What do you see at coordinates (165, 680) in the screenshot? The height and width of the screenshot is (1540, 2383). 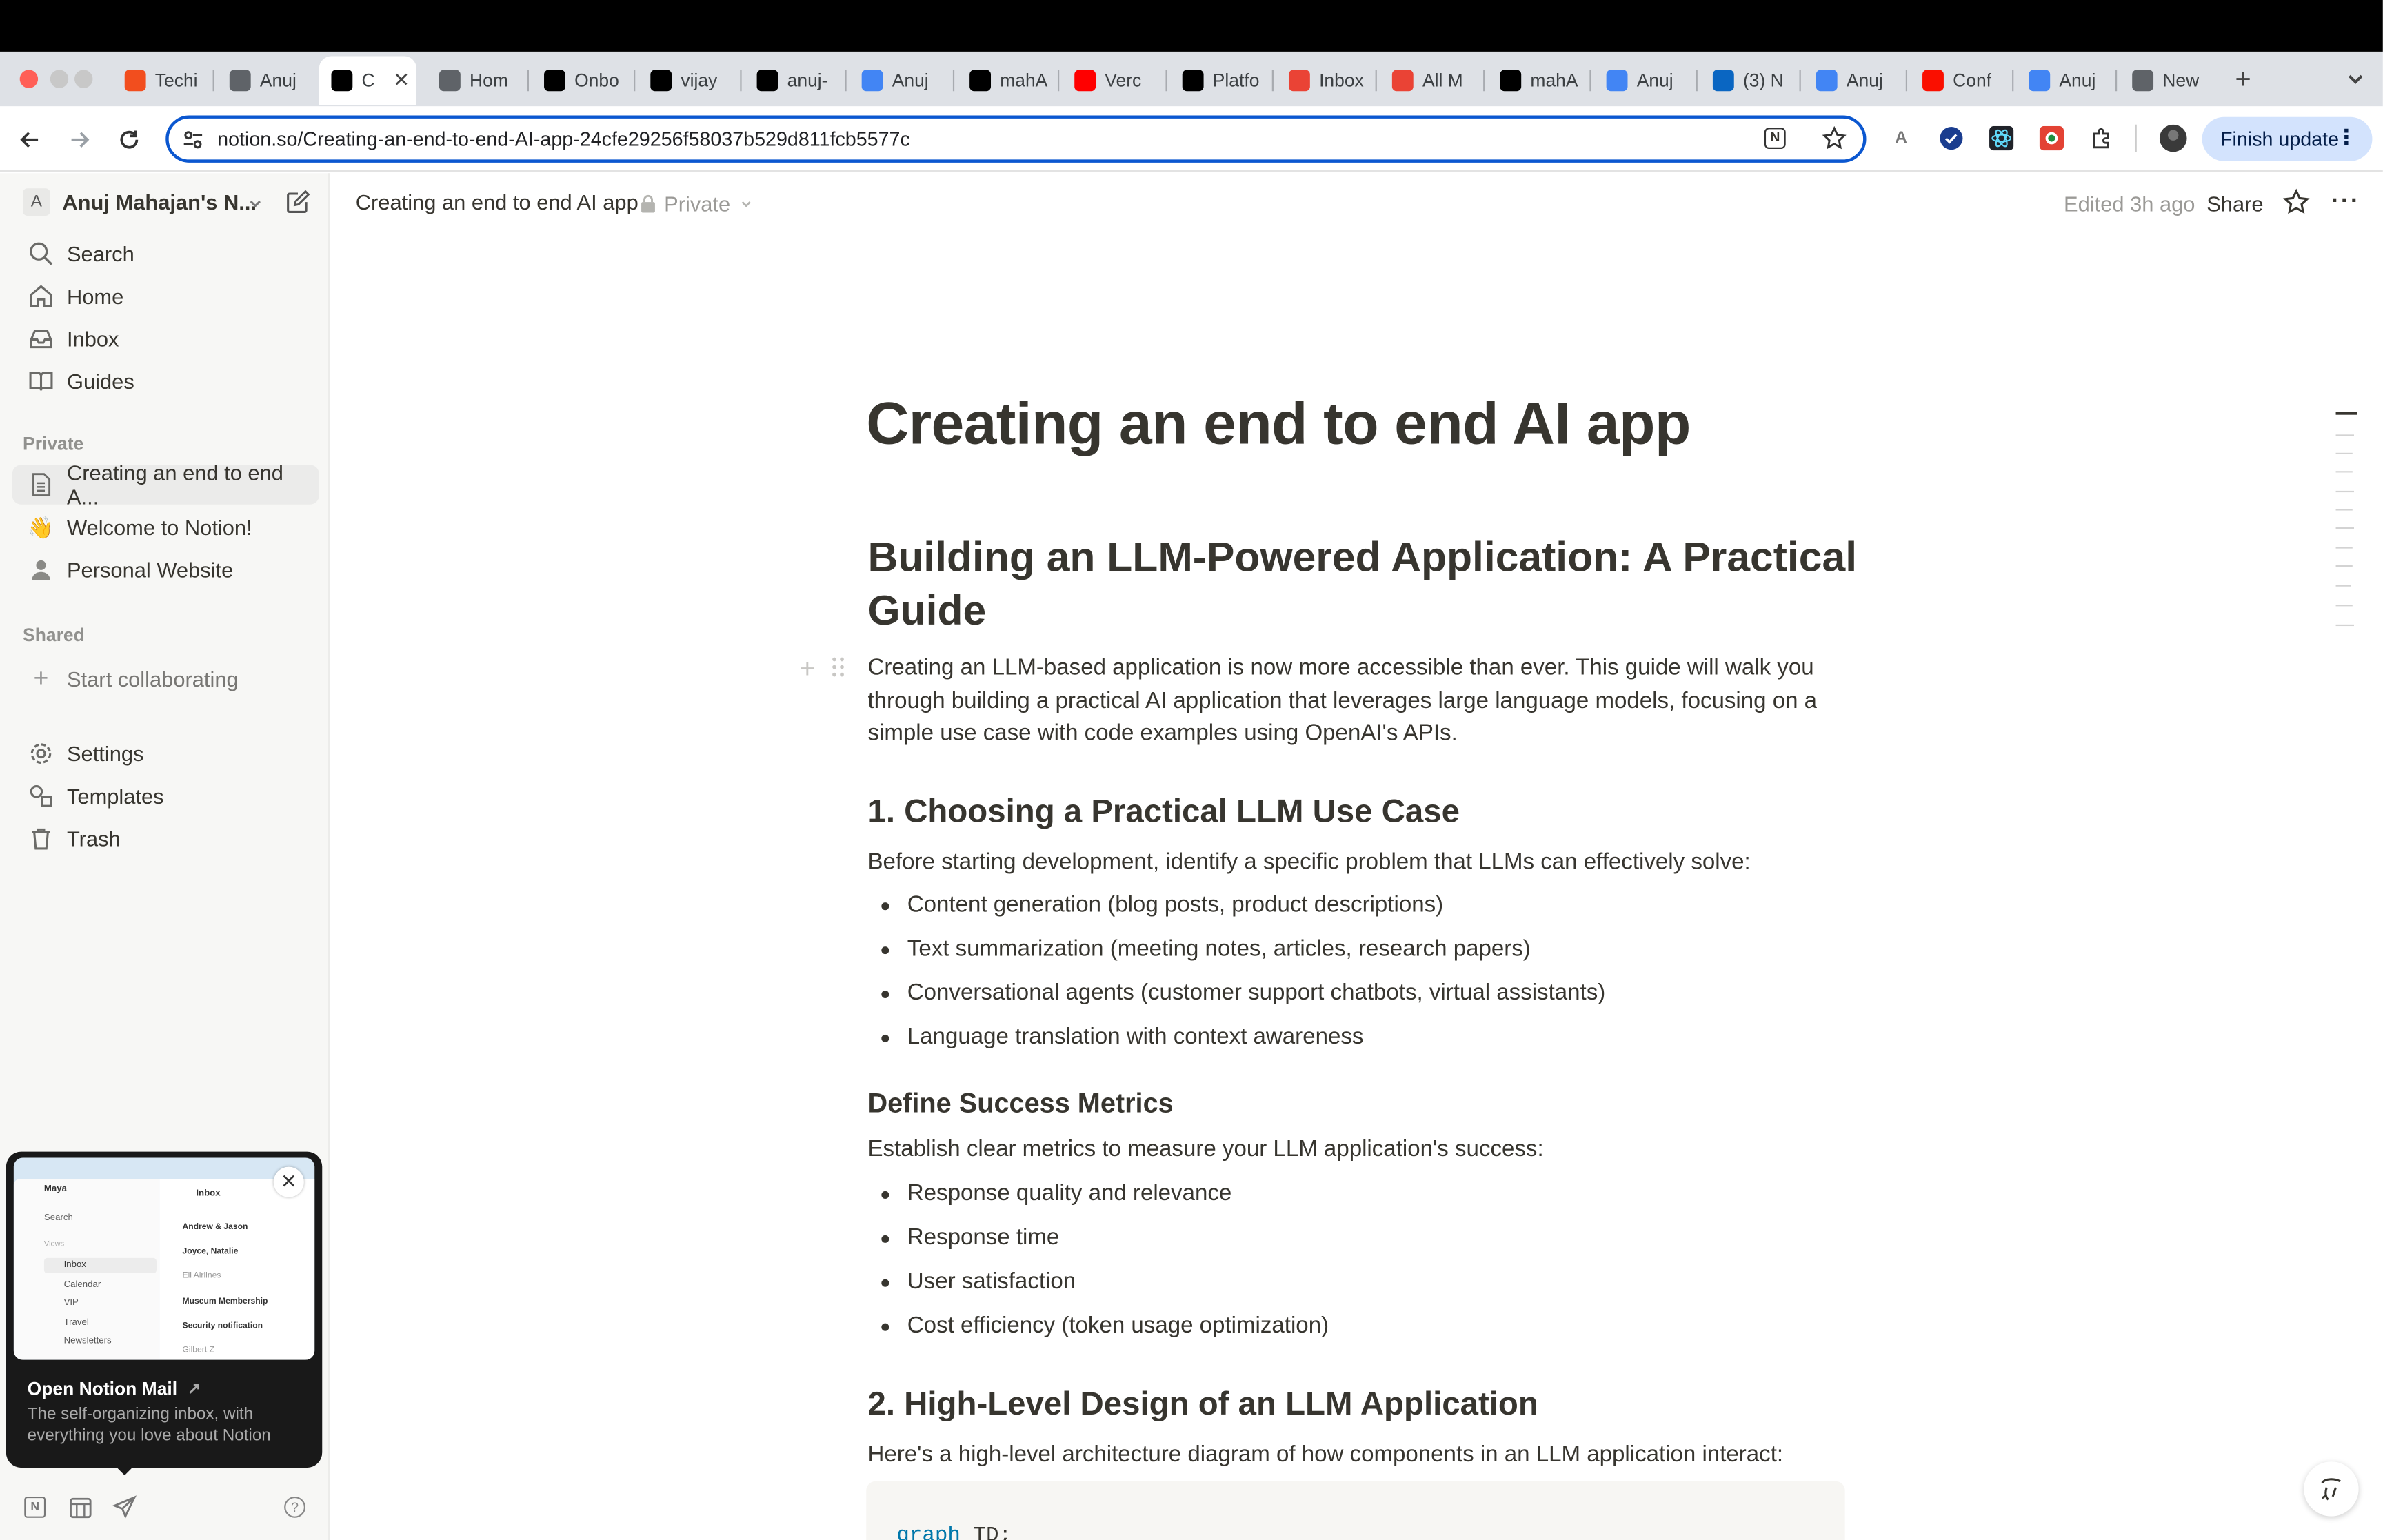 I see `start-collaborating-button: + Start collaborating` at bounding box center [165, 680].